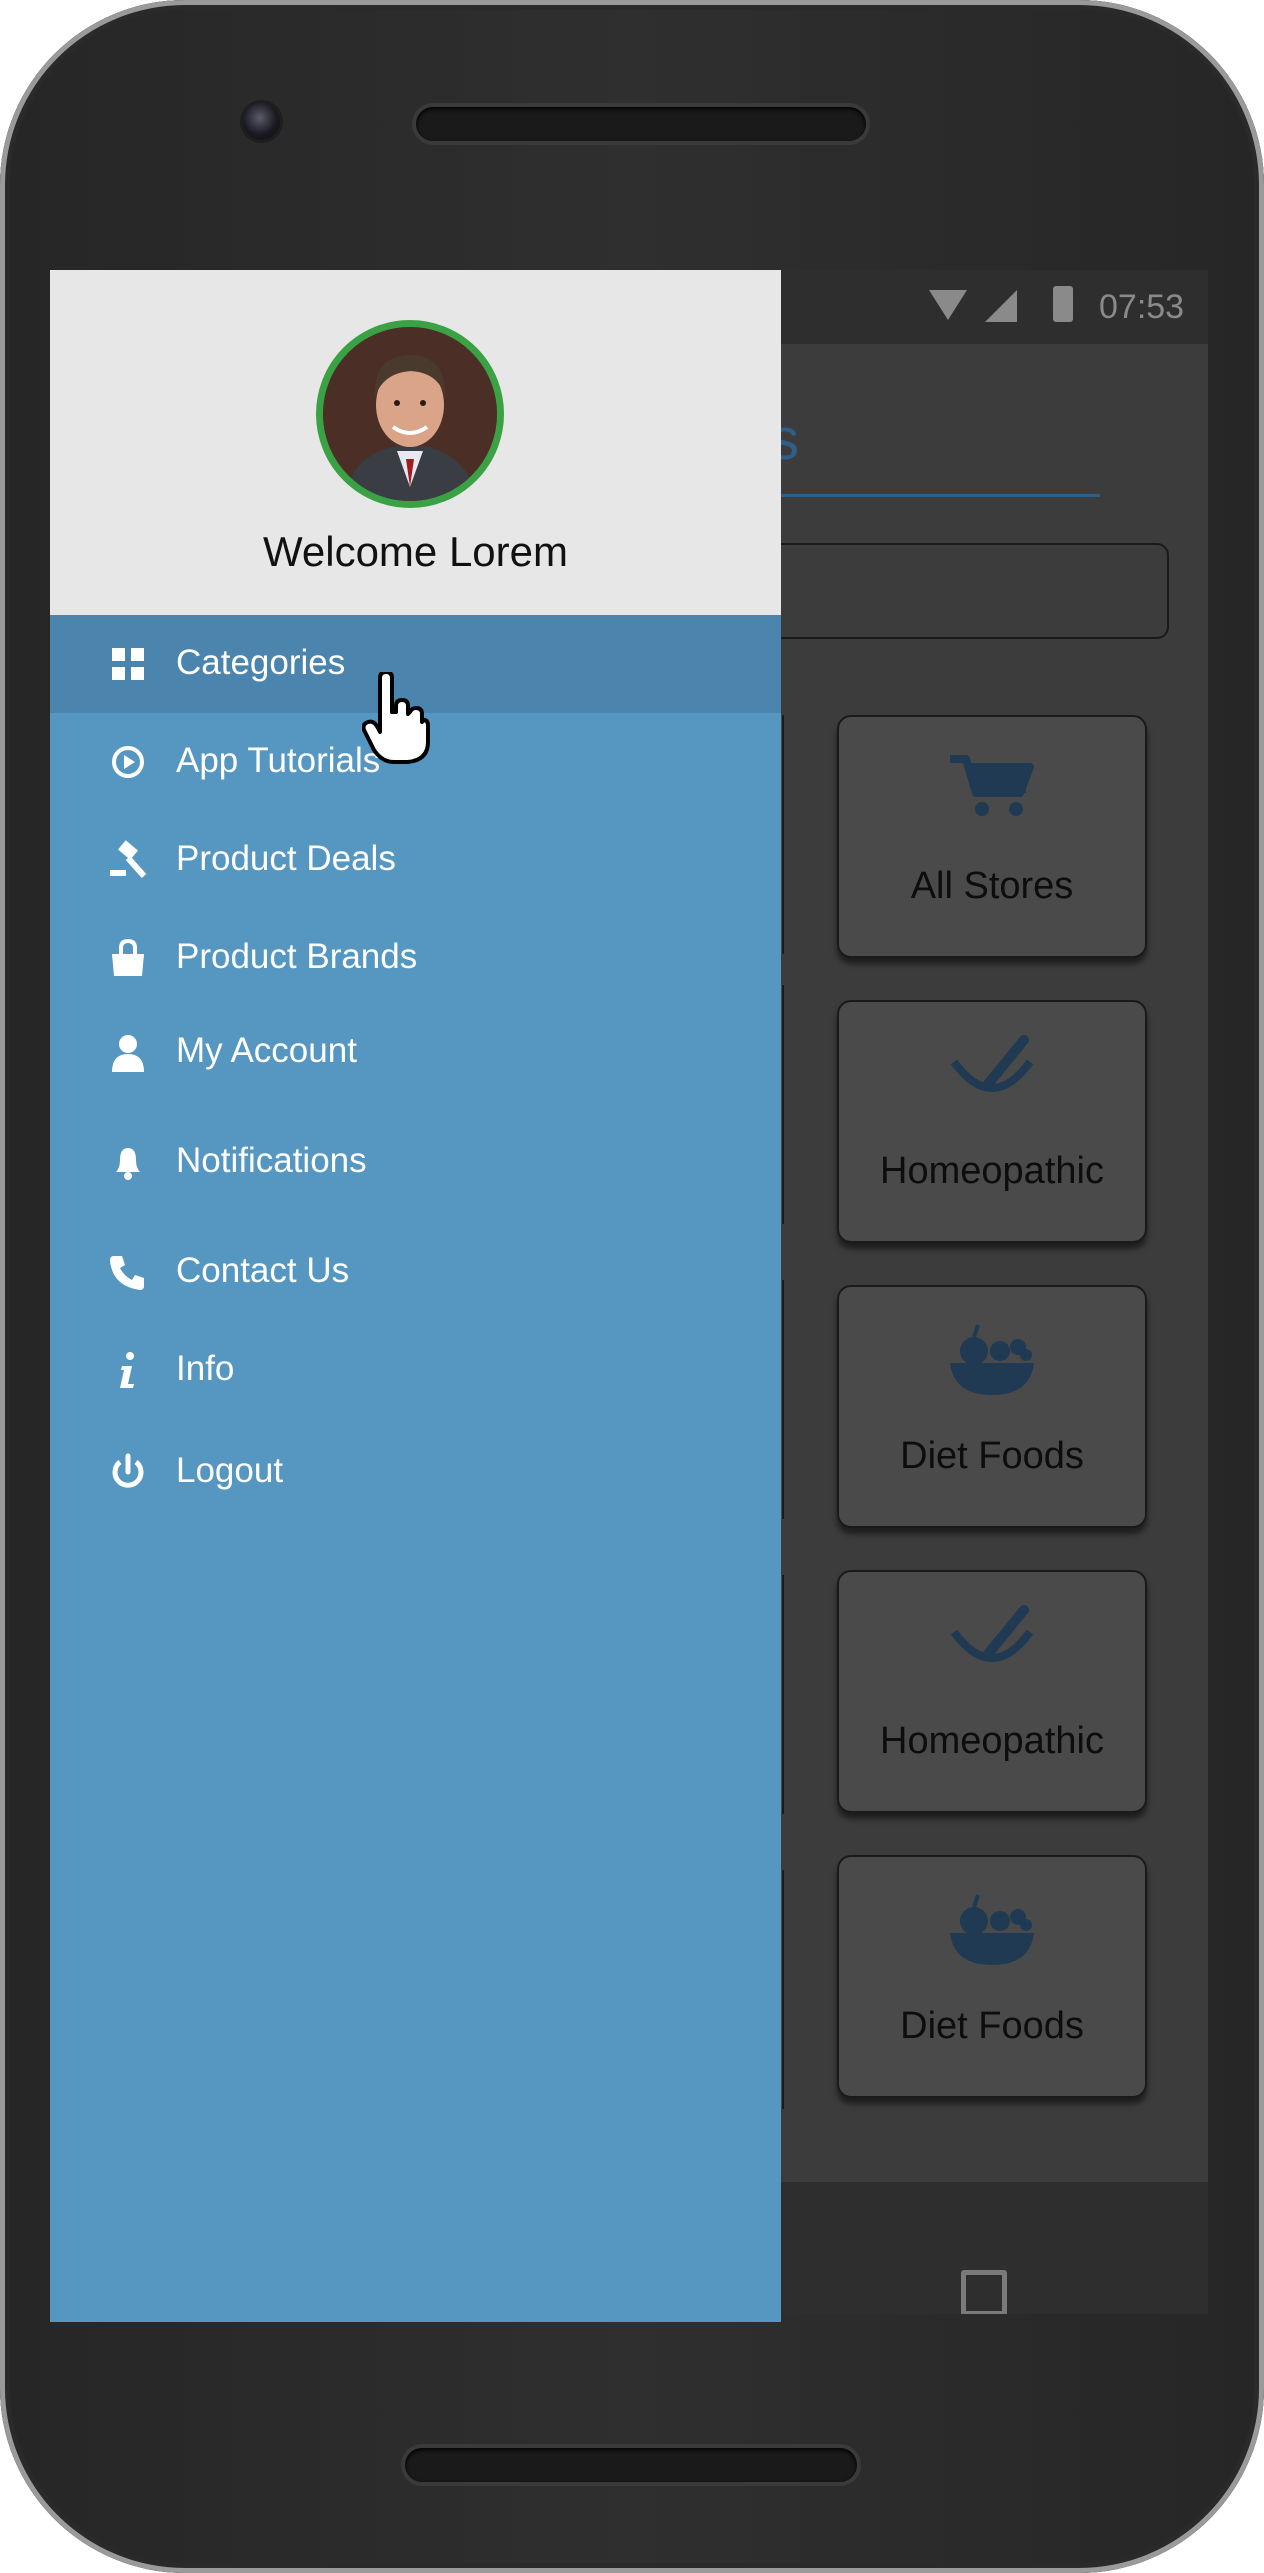  I want to click on profile-photo, so click(410, 414).